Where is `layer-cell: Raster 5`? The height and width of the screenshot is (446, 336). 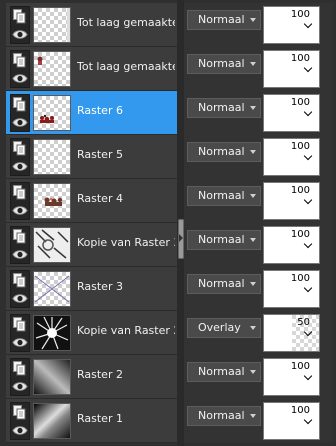
layer-cell: Raster 5 is located at coordinates (91, 157).